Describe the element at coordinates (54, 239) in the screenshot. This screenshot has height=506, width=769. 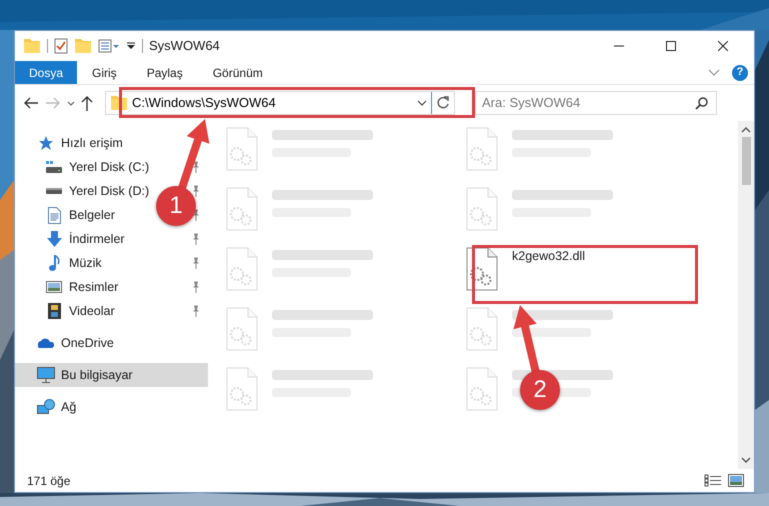
I see `download-arrow-icon` at that location.